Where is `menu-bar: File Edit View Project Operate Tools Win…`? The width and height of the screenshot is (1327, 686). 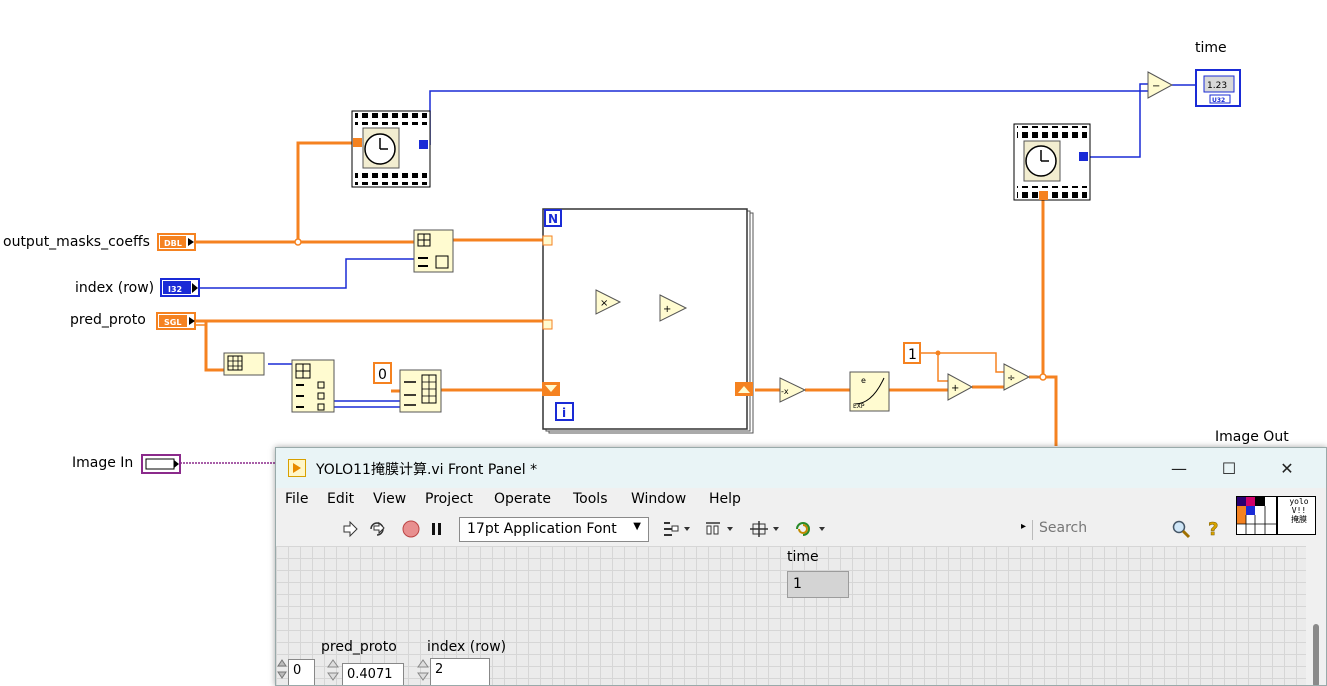 menu-bar: File Edit View Project Operate Tools Win… is located at coordinates (801, 500).